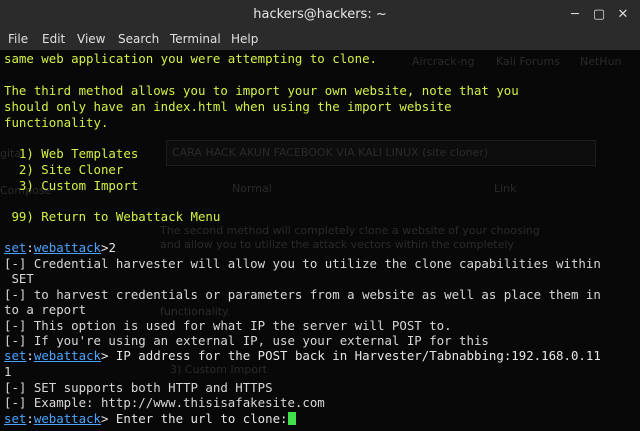 This screenshot has width=640, height=431. Describe the element at coordinates (575, 15) in the screenshot. I see `minimize-icon: ─` at that location.